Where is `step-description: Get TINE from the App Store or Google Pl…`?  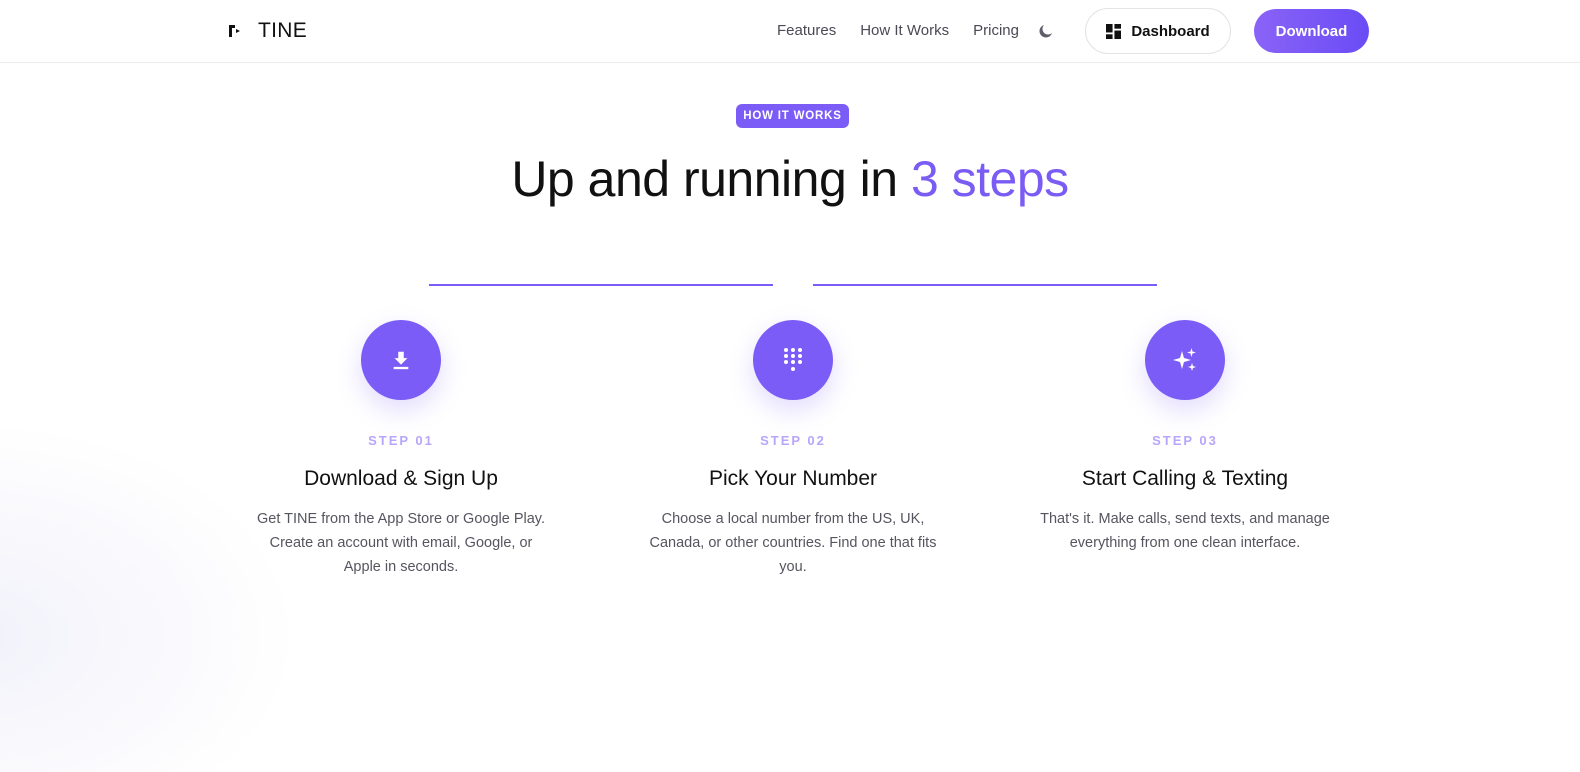
step-description: Get TINE from the App Store or Google Pl… is located at coordinates (401, 543).